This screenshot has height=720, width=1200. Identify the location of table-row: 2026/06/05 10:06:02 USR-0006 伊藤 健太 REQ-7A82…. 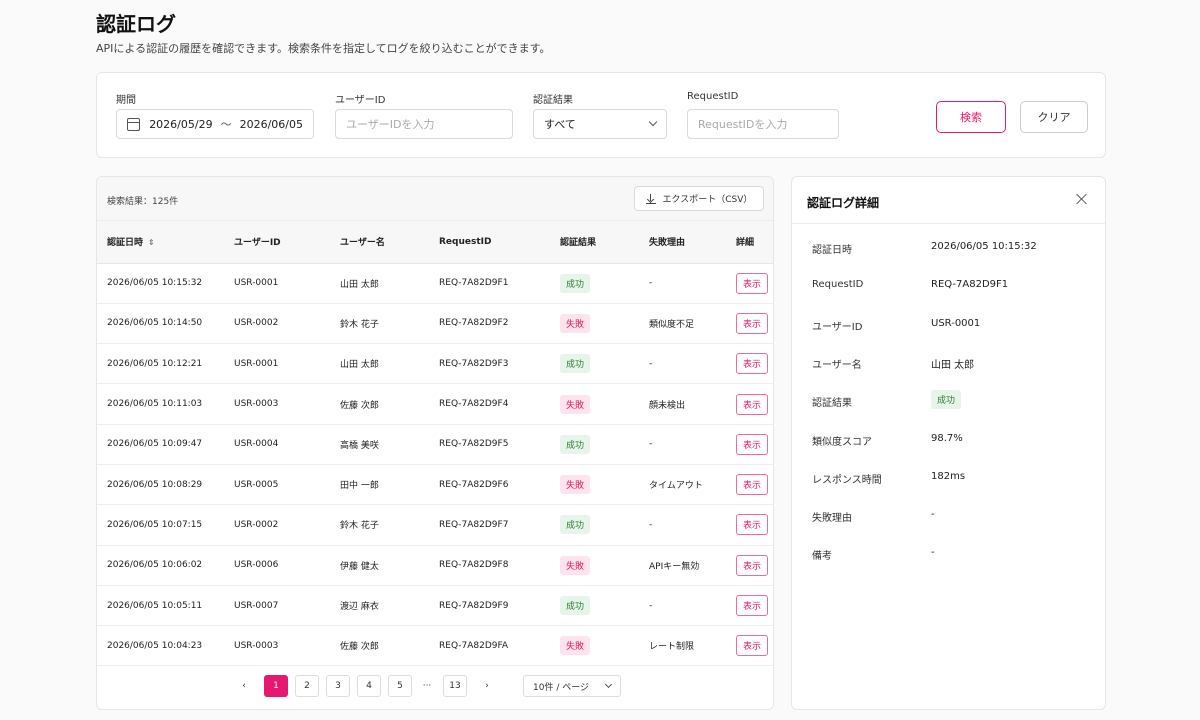
(435, 565).